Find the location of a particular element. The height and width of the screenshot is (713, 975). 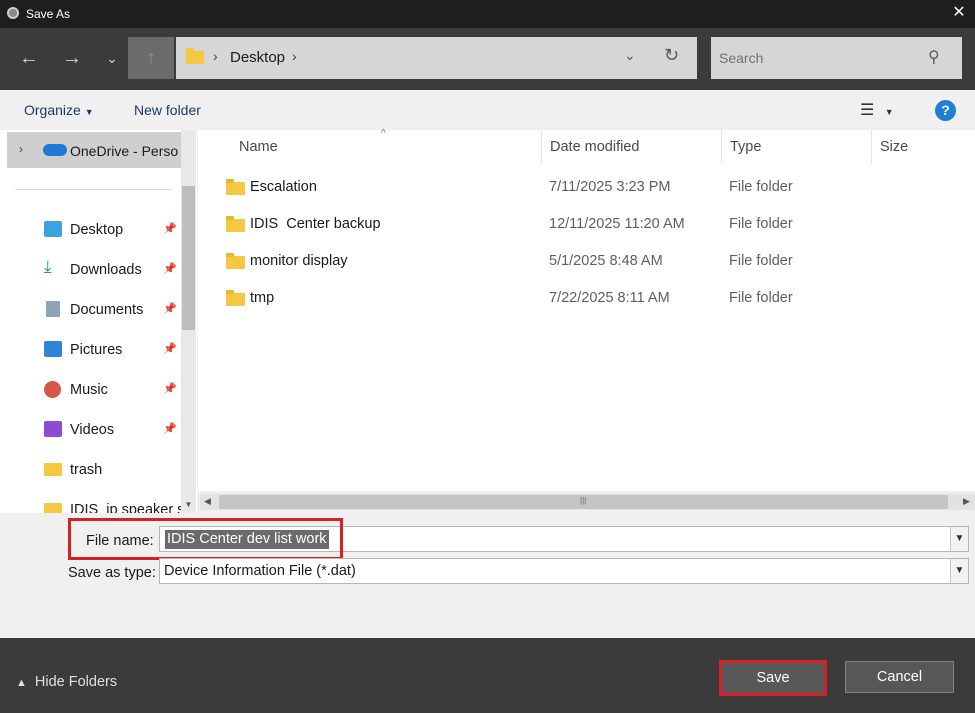

file-row: tmp 7/22/2025 8:11 AM File folder is located at coordinates (586, 298).